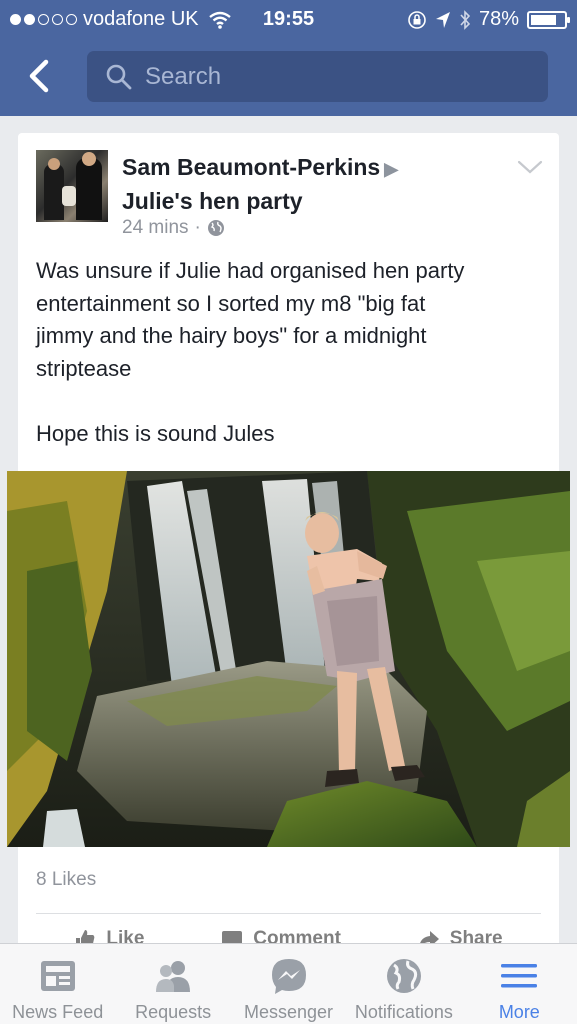  What do you see at coordinates (543, 19) in the screenshot?
I see `battery-fill` at bounding box center [543, 19].